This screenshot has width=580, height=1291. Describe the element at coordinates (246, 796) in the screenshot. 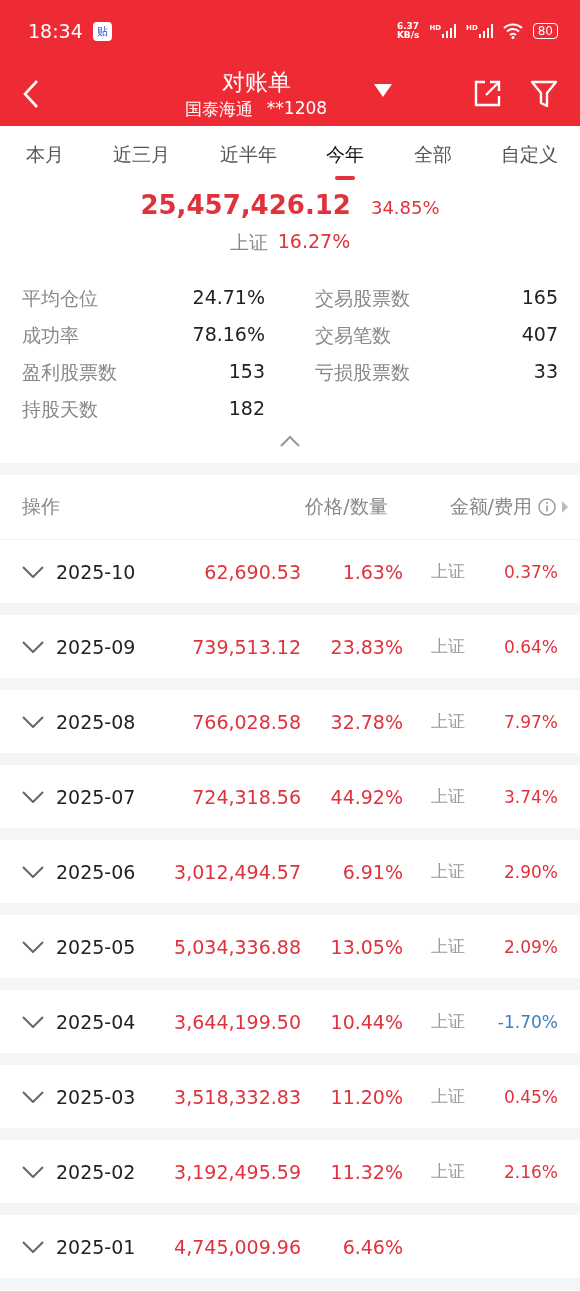

I see `amount-value: 724,318.56` at that location.